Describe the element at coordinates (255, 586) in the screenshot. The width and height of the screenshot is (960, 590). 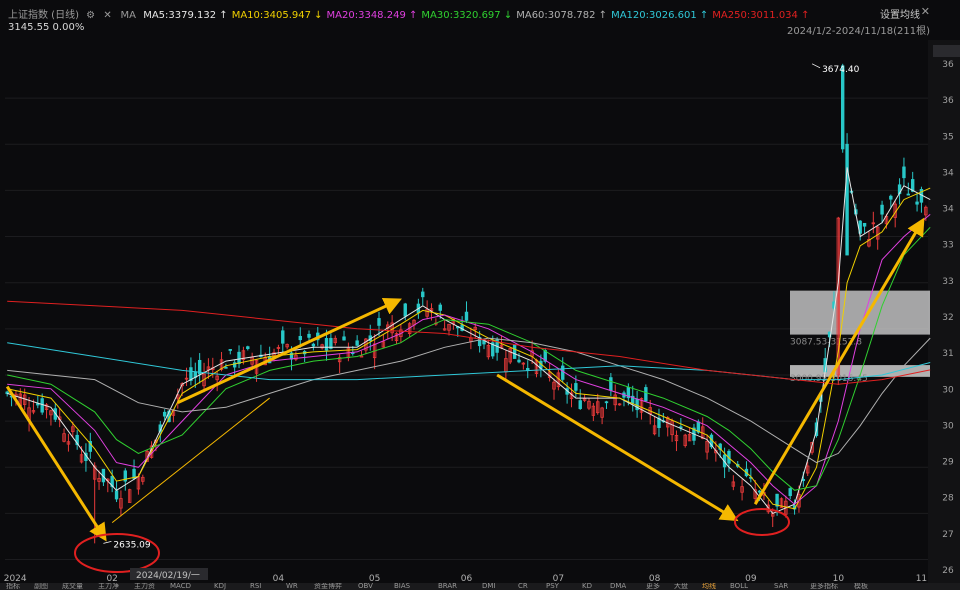
I see `indicator-tab: RSI` at that location.